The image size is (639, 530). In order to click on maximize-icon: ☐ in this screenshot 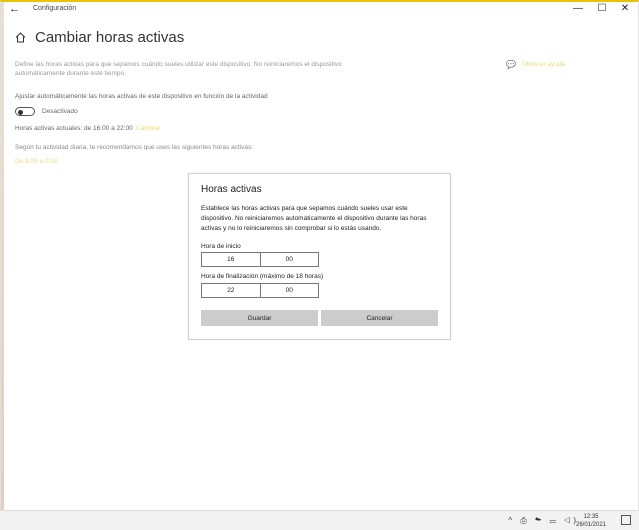, I will do `click(602, 8)`.